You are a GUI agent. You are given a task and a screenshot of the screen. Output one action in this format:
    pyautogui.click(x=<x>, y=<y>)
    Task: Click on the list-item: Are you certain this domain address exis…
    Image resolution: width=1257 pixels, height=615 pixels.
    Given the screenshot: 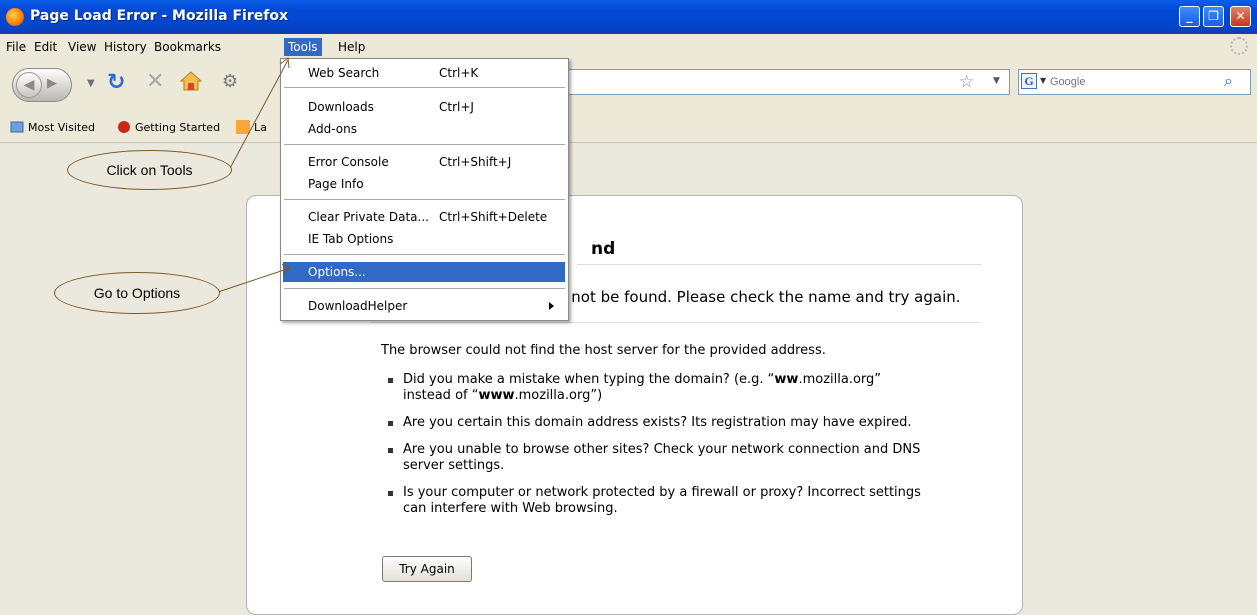 What is the action you would take?
    pyautogui.click(x=661, y=423)
    